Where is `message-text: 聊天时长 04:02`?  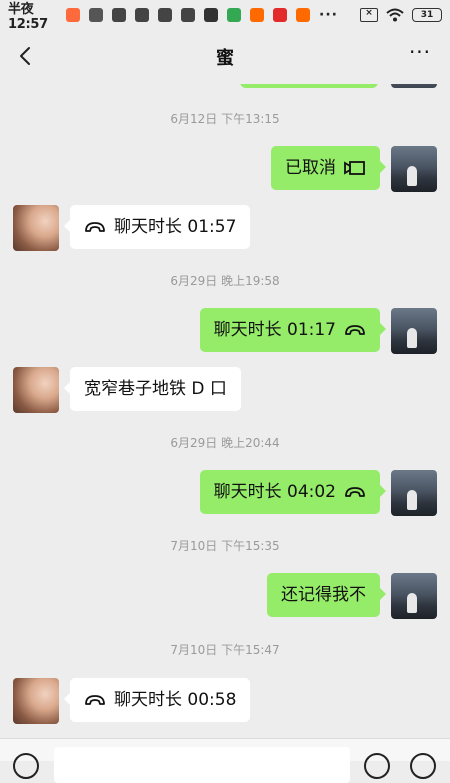 message-text: 聊天时长 04:02 is located at coordinates (274, 492).